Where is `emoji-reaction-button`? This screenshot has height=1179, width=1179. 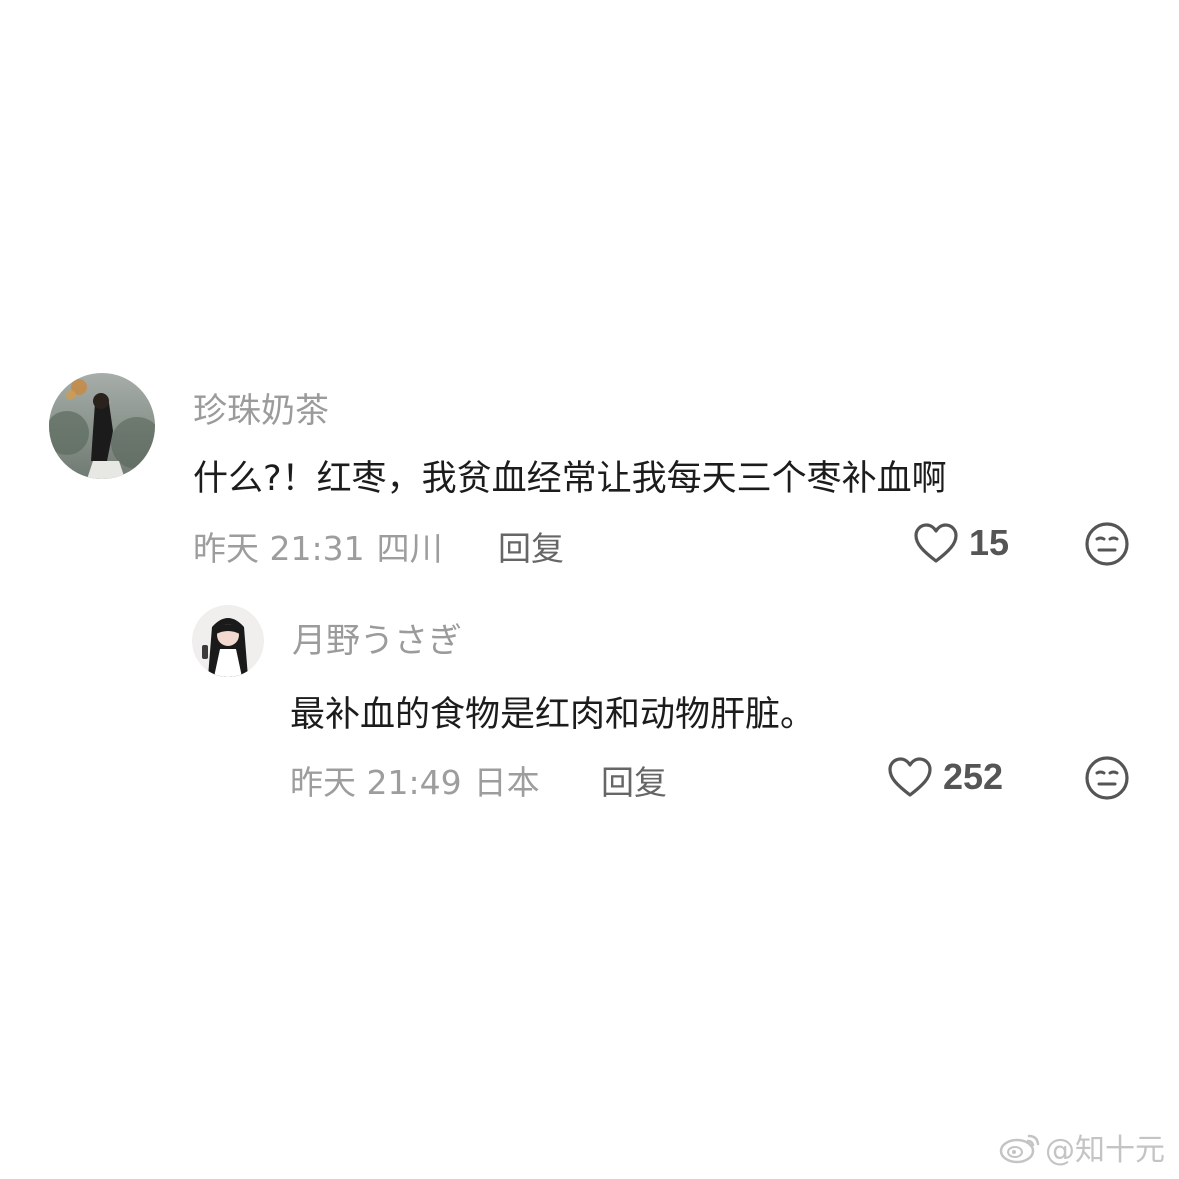
emoji-reaction-button is located at coordinates (1107, 778).